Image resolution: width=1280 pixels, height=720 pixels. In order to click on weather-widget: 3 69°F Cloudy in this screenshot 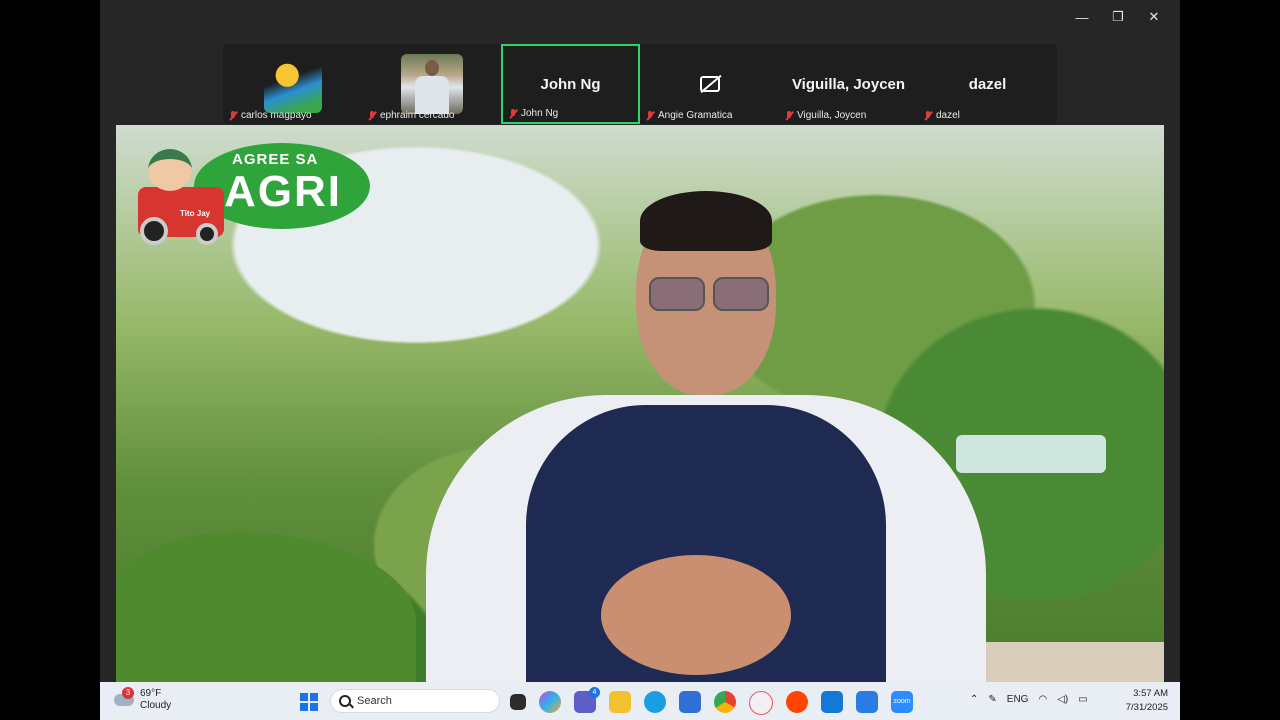, I will do `click(143, 699)`.